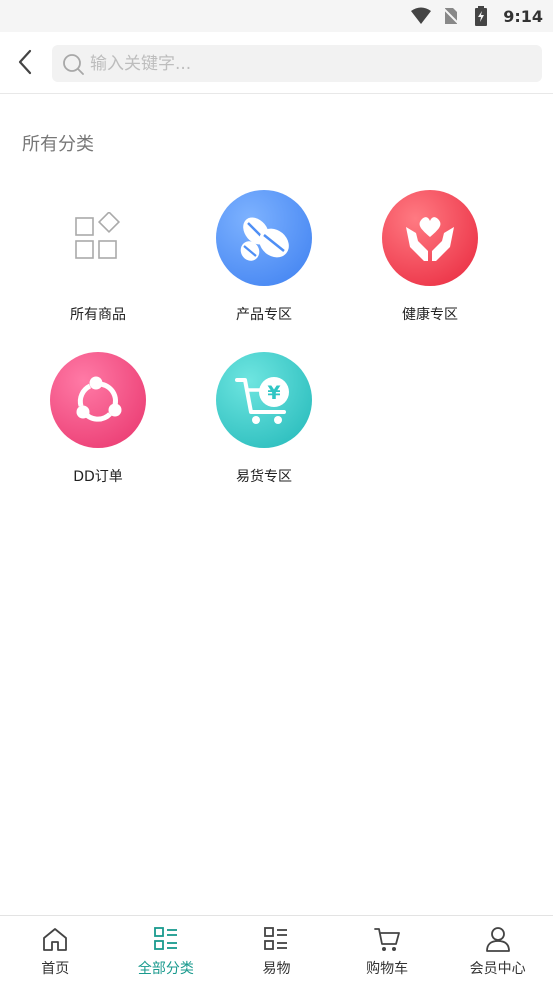  What do you see at coordinates (55, 939) in the screenshot?
I see `home-icon` at bounding box center [55, 939].